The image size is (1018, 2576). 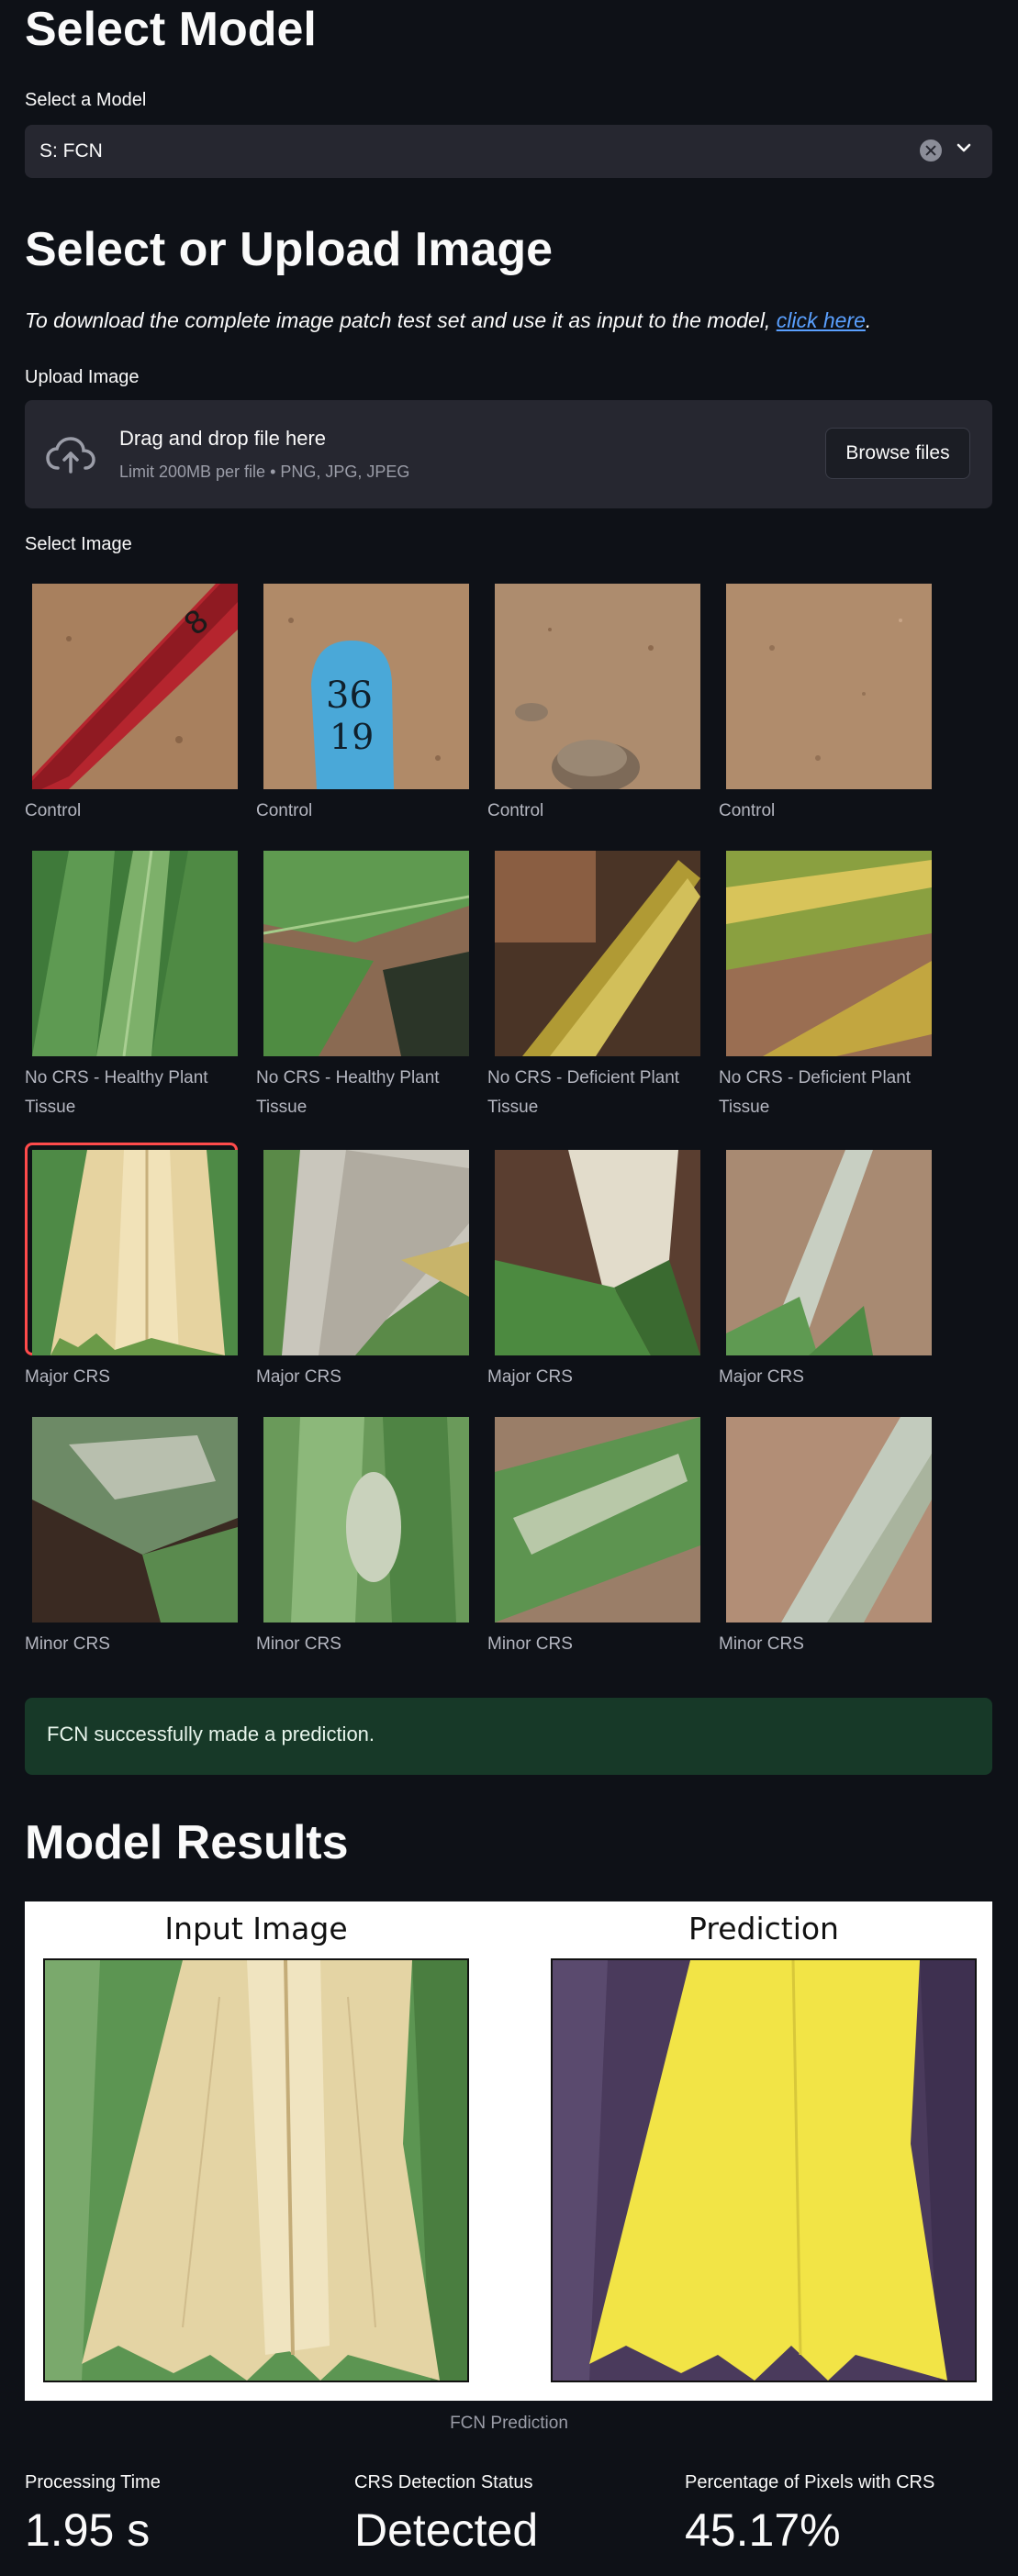 What do you see at coordinates (829, 953) in the screenshot?
I see `deficient-leaf-stripes-image` at bounding box center [829, 953].